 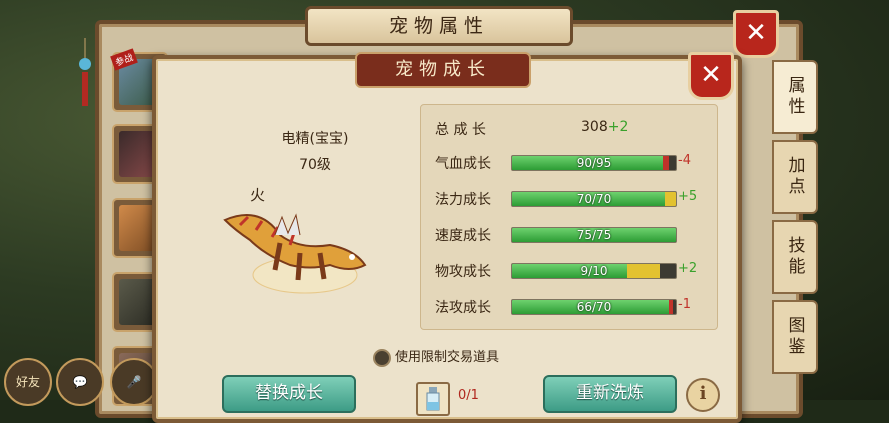 I want to click on tab-skills: 技能, so click(x=795, y=257).